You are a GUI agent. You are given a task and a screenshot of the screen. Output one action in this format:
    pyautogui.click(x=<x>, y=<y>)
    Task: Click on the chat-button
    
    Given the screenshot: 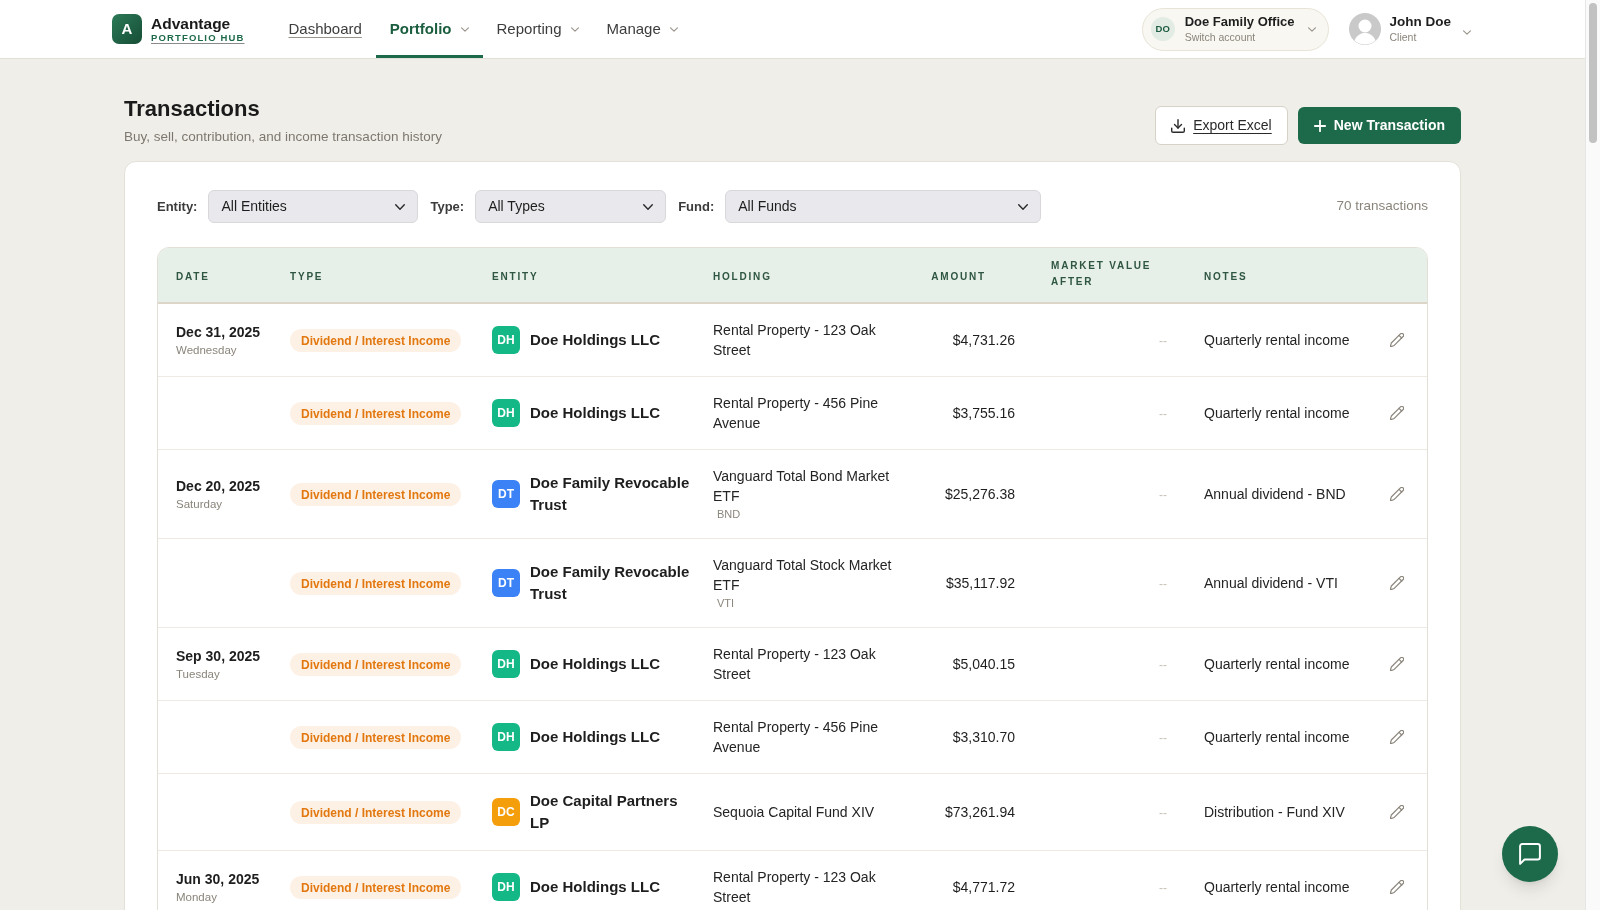 What is the action you would take?
    pyautogui.click(x=1530, y=854)
    